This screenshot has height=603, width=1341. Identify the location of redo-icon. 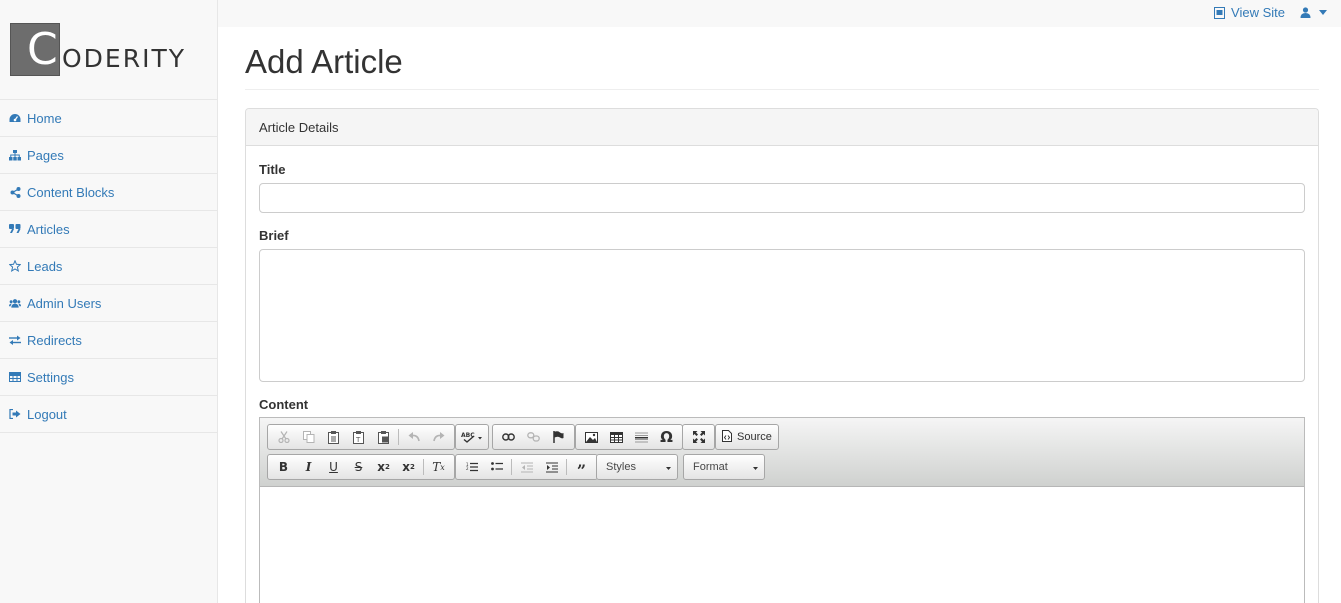
(438, 437).